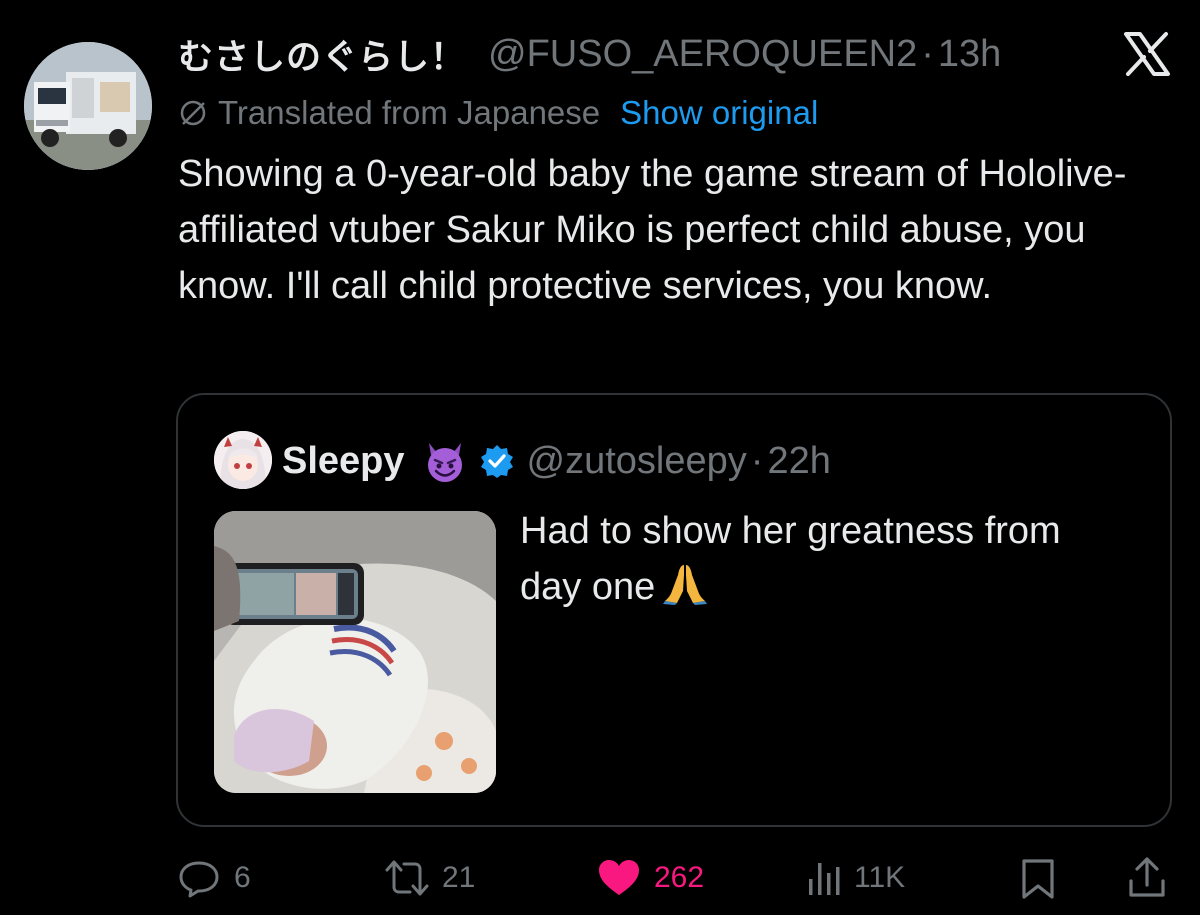 This screenshot has height=915, width=1200. What do you see at coordinates (496, 461) in the screenshot?
I see `verified-badge-icon` at bounding box center [496, 461].